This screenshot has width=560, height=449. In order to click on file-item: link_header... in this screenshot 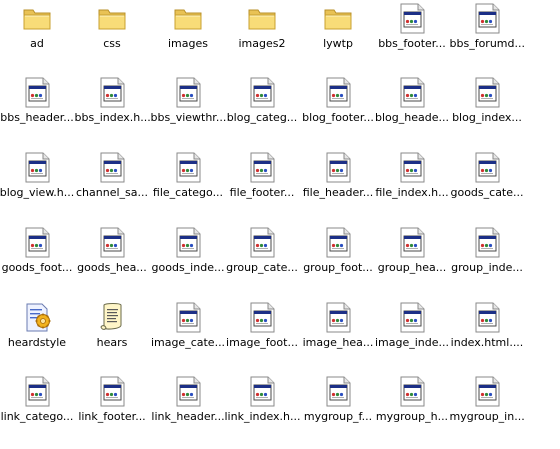, I will do `click(188, 406)`.